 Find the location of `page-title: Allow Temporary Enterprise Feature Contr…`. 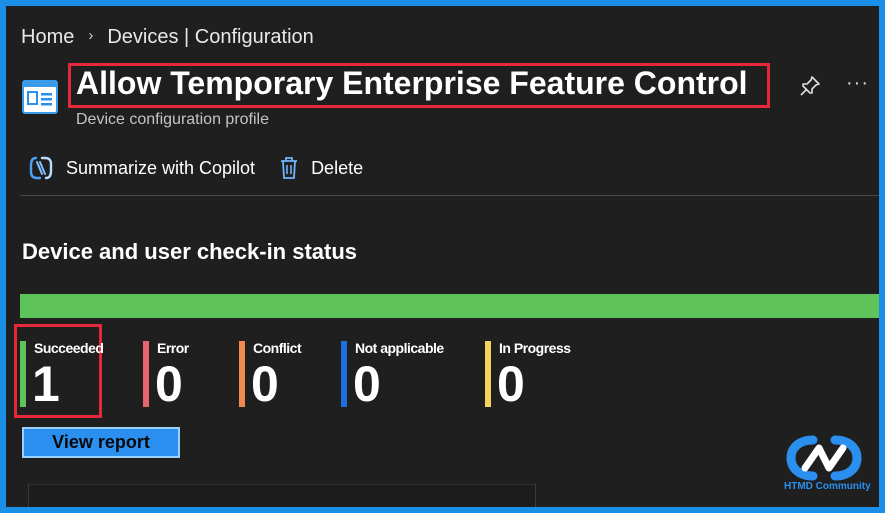

page-title: Allow Temporary Enterprise Feature Contr… is located at coordinates (412, 83).